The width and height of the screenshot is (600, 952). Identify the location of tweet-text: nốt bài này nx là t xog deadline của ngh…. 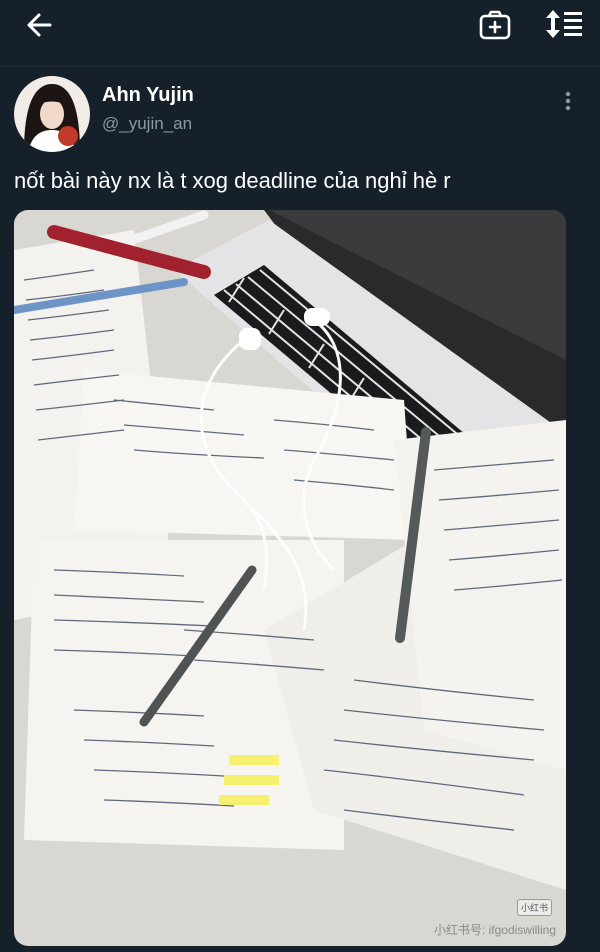
(232, 180).